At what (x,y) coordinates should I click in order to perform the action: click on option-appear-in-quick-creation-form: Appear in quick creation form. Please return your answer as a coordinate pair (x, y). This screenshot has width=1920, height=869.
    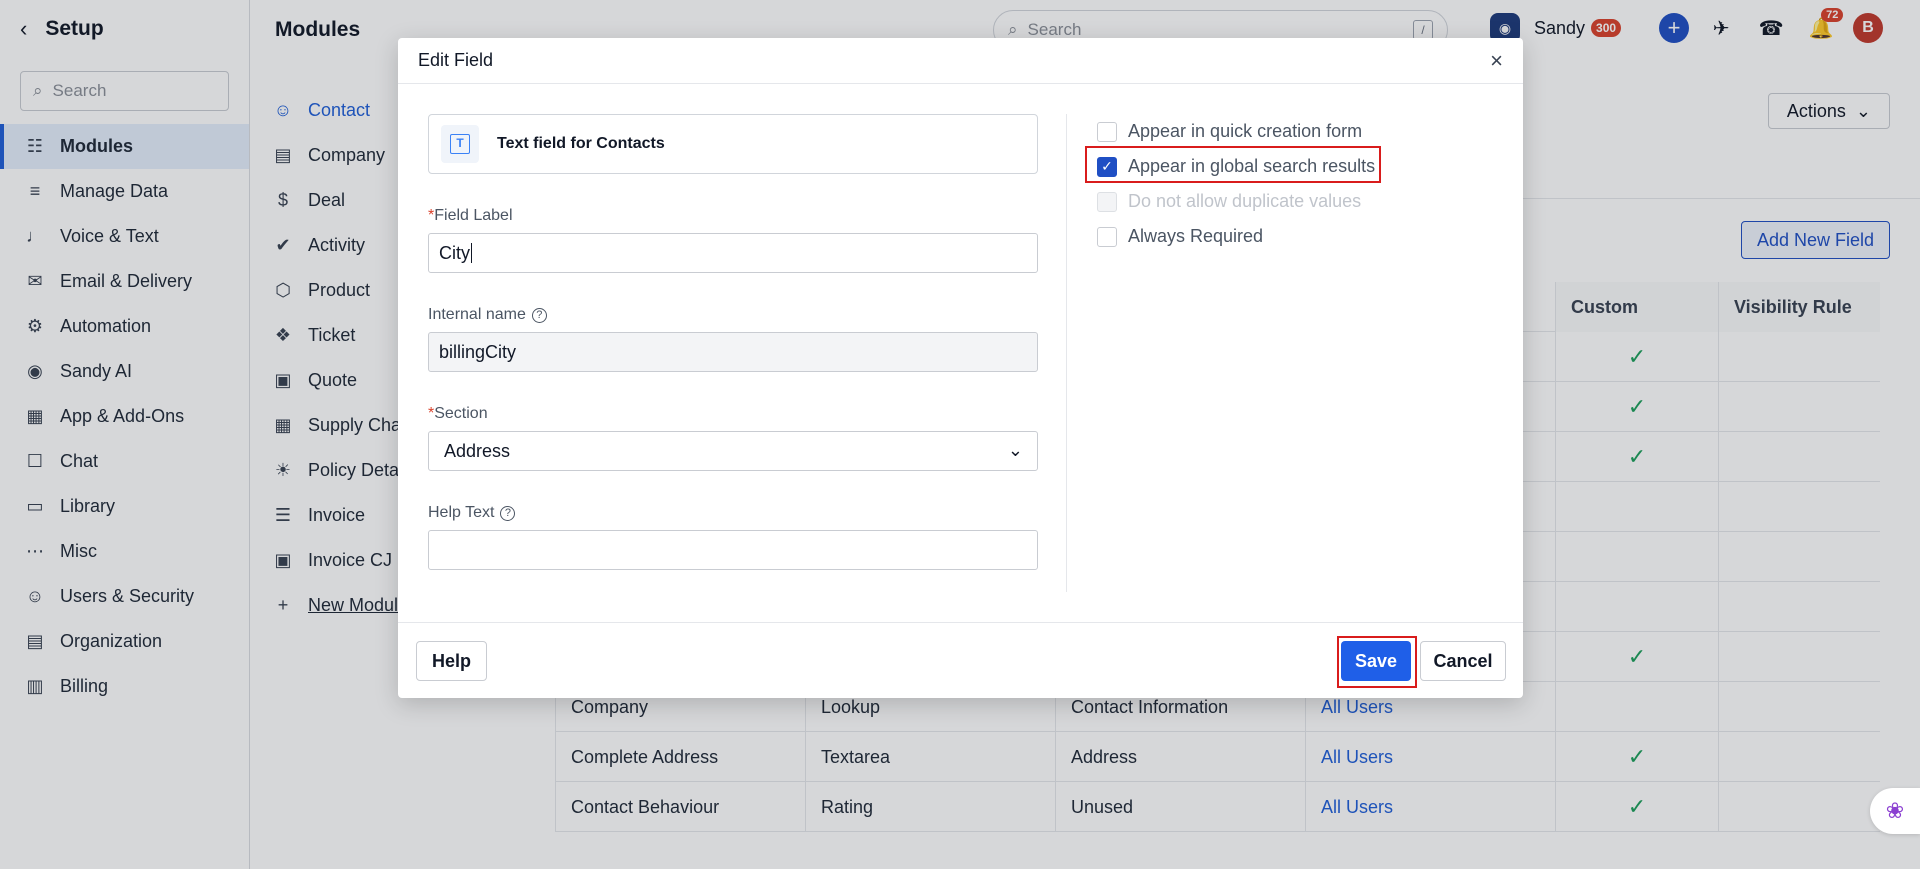
    Looking at the image, I should click on (1287, 131).